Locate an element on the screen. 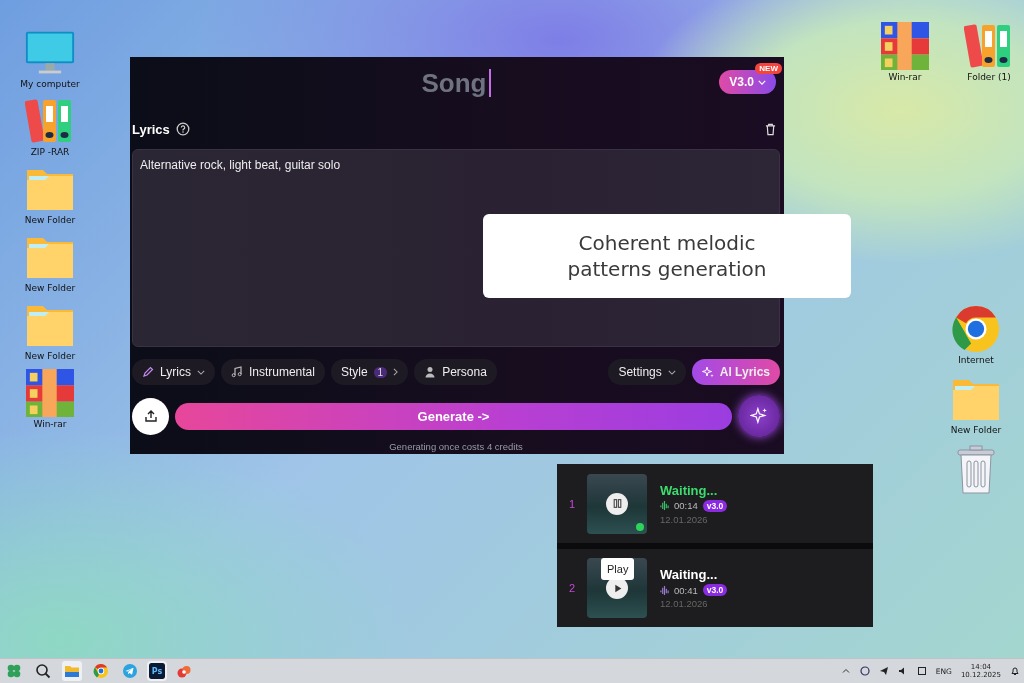 This screenshot has width=1024, height=683. option-chip: Persona is located at coordinates (455, 372).